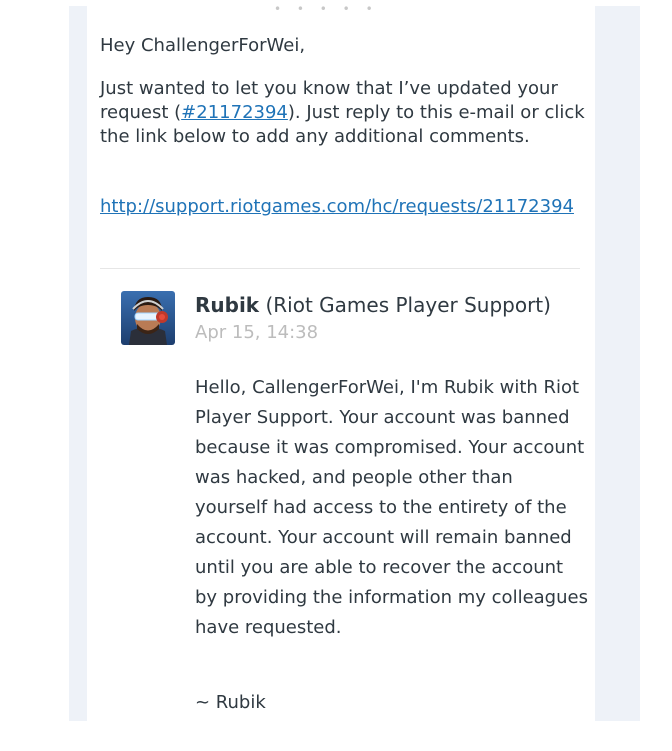  I want to click on comment-timestamp: Apr 15, 14:38, so click(257, 332).